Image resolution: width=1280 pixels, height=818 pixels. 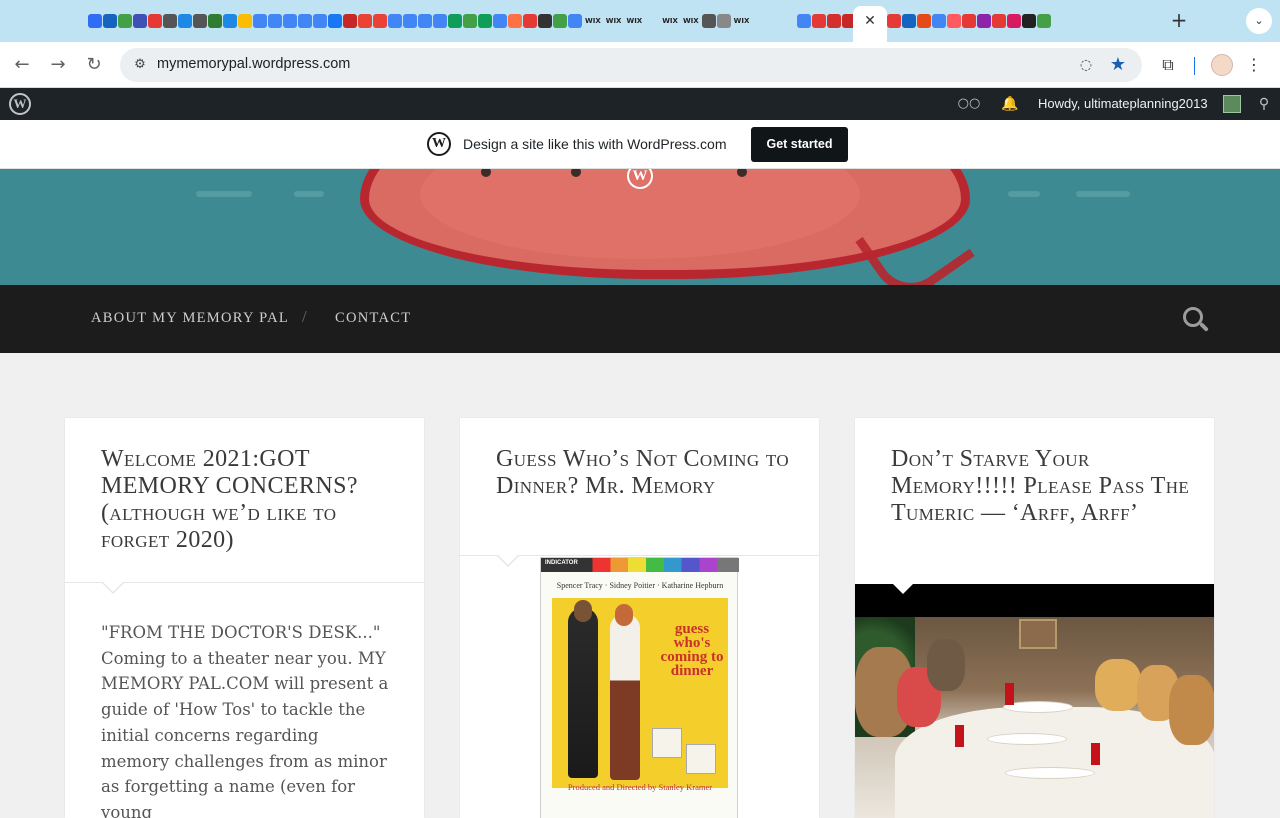 I want to click on nav-item-contact: CONTACT, so click(x=373, y=318).